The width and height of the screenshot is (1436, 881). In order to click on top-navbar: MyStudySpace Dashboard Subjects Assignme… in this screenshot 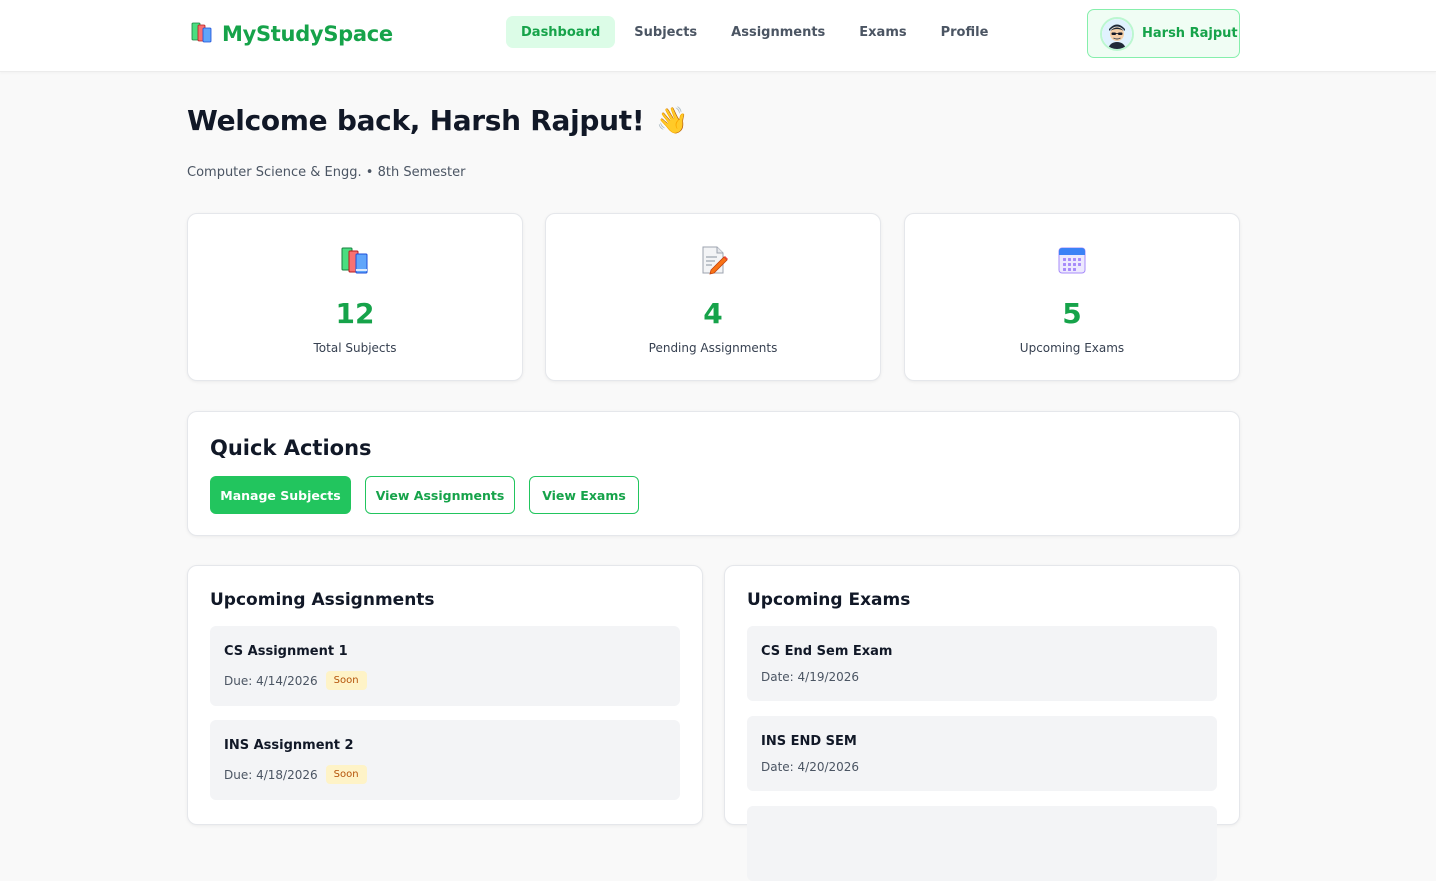, I will do `click(718, 36)`.